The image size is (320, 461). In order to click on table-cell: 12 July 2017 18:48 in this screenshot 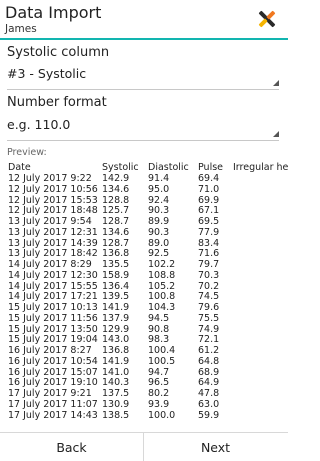, I will do `click(53, 211)`.